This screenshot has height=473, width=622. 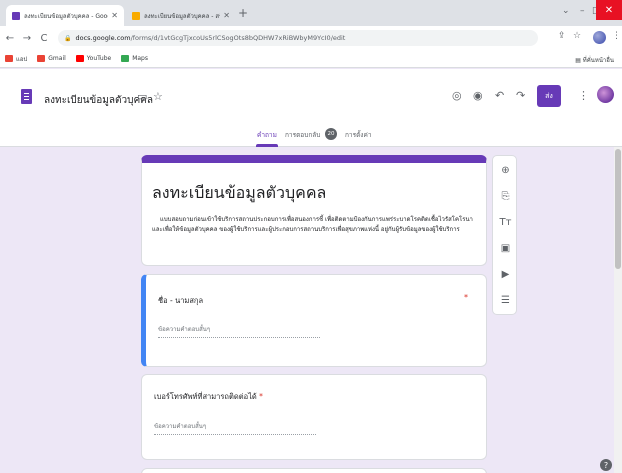 What do you see at coordinates (16, 59) in the screenshot?
I see `bookmark-apps: แอป` at bounding box center [16, 59].